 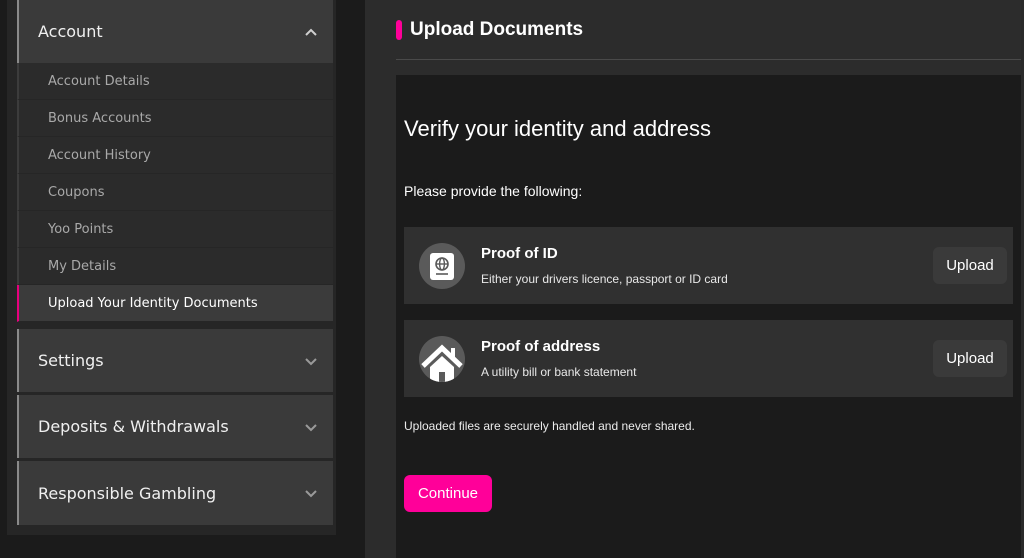 What do you see at coordinates (175, 118) in the screenshot?
I see `sidebar-item-bonus-accounts: Bonus Accounts` at bounding box center [175, 118].